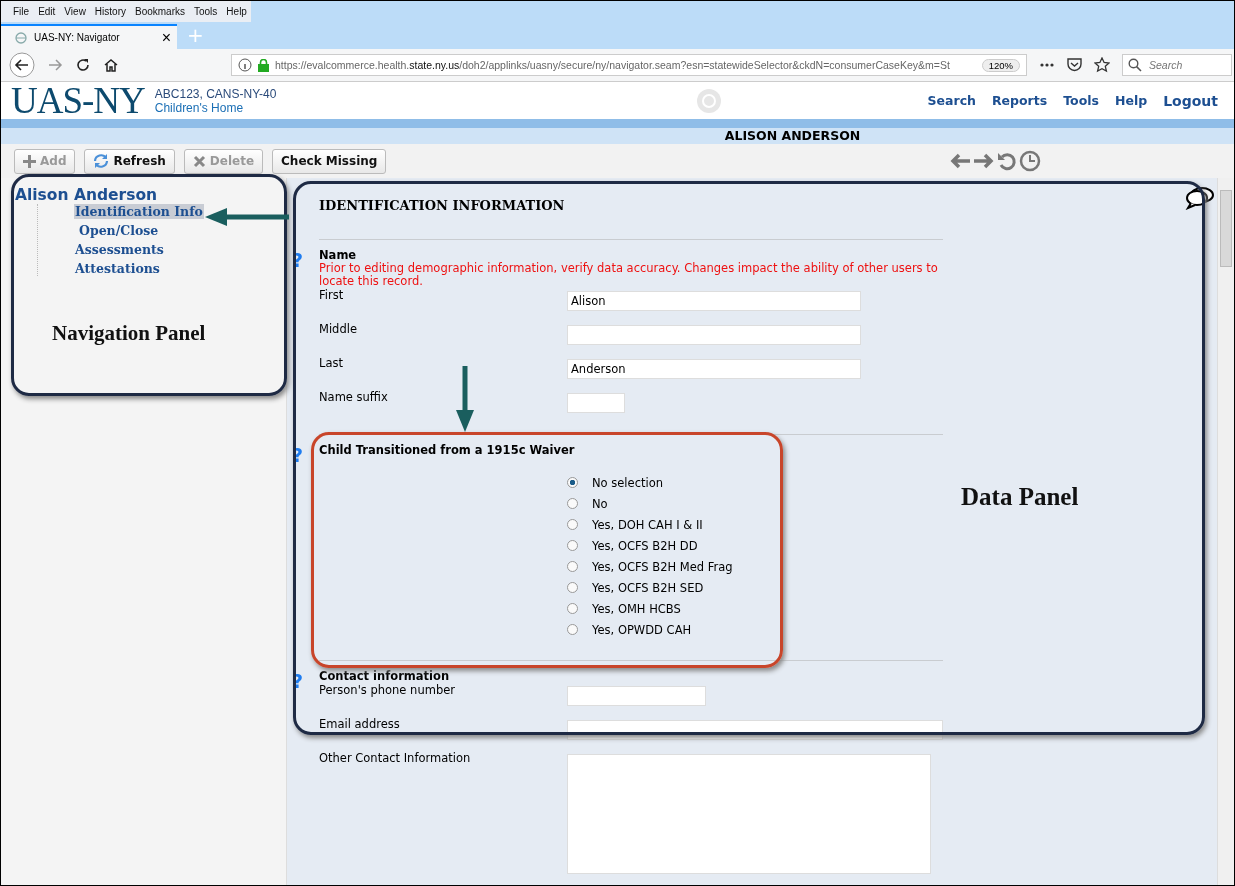 The width and height of the screenshot is (1235, 886). Describe the element at coordinates (1081, 100) in the screenshot. I see `header-link: Tools` at that location.